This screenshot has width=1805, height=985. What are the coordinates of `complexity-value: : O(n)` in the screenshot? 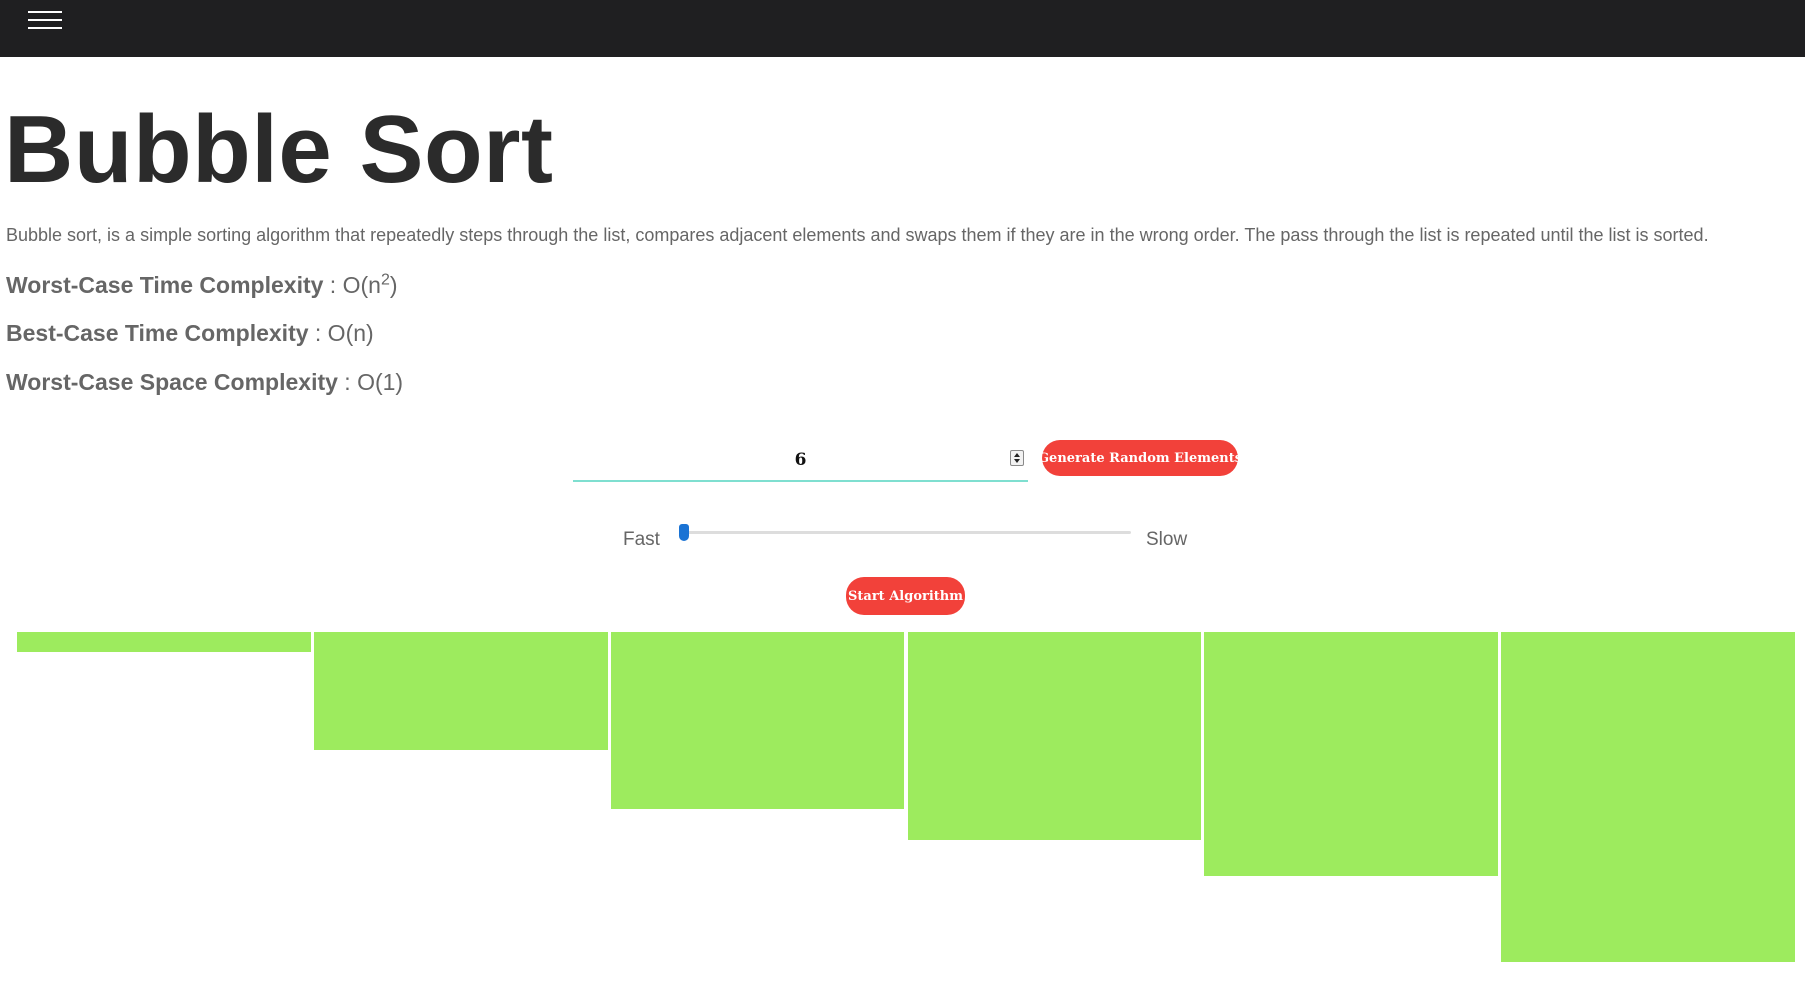 It's located at (341, 333).